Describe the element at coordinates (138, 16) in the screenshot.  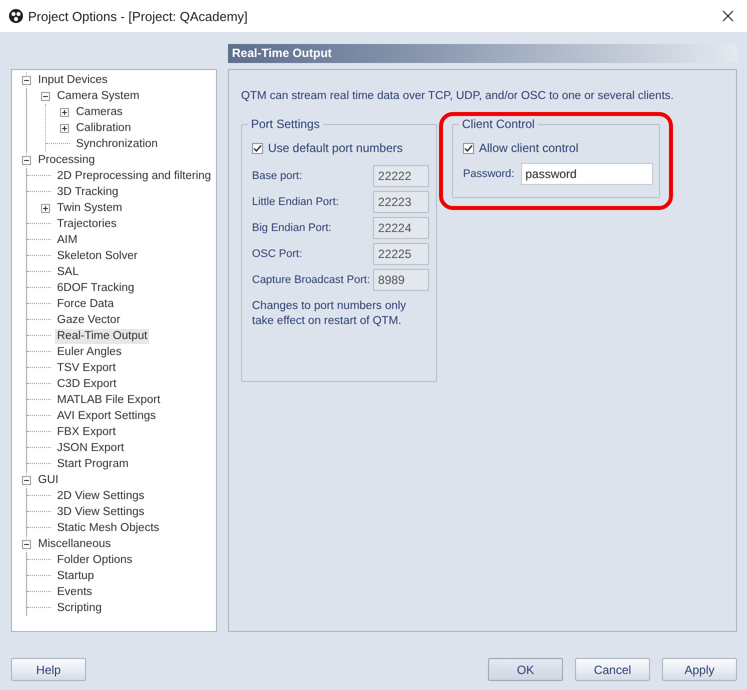
I see `window-title: Project Options - [Project: QAcademy]` at that location.